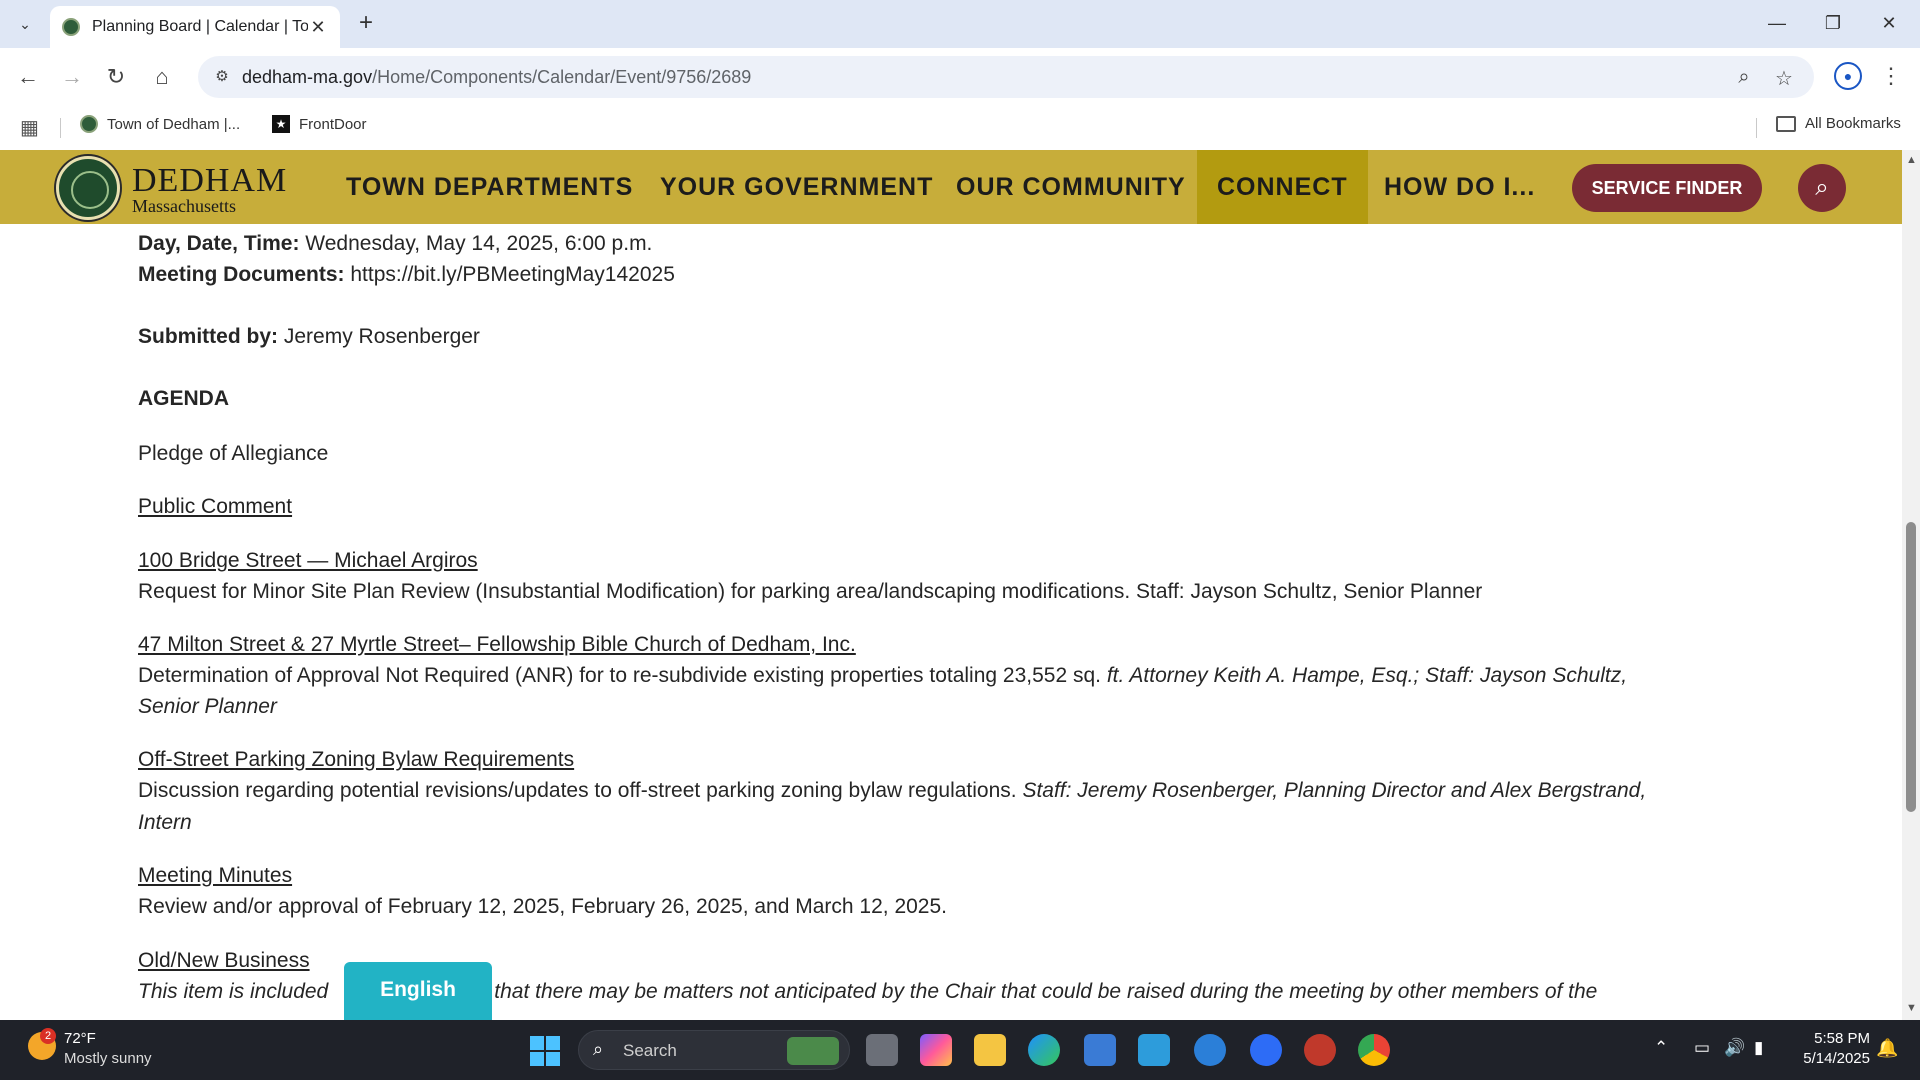 The width and height of the screenshot is (1920, 1080). What do you see at coordinates (108, 1058) in the screenshot?
I see `weather-description: Mostly sunny` at bounding box center [108, 1058].